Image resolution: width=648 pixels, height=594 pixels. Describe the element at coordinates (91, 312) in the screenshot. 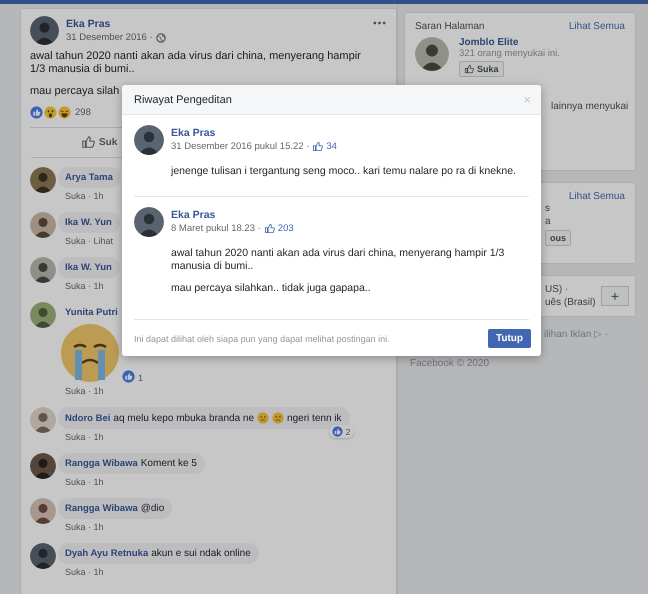

I see `commenter-name: Yunita Putri` at that location.